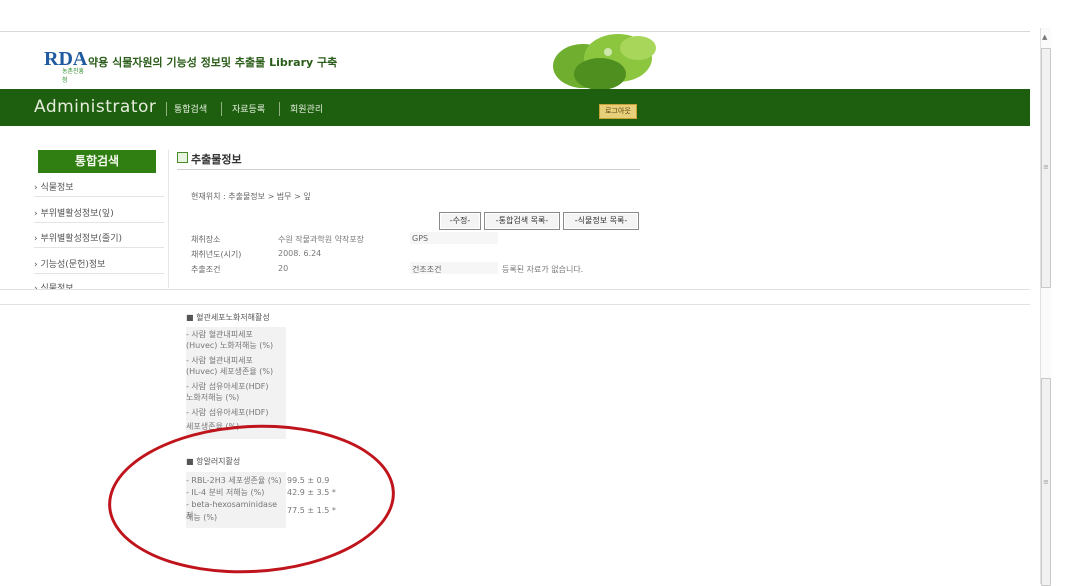 The height and width of the screenshot is (586, 1078). What do you see at coordinates (306, 108) in the screenshot?
I see `nav-member-management: 회원관리` at bounding box center [306, 108].